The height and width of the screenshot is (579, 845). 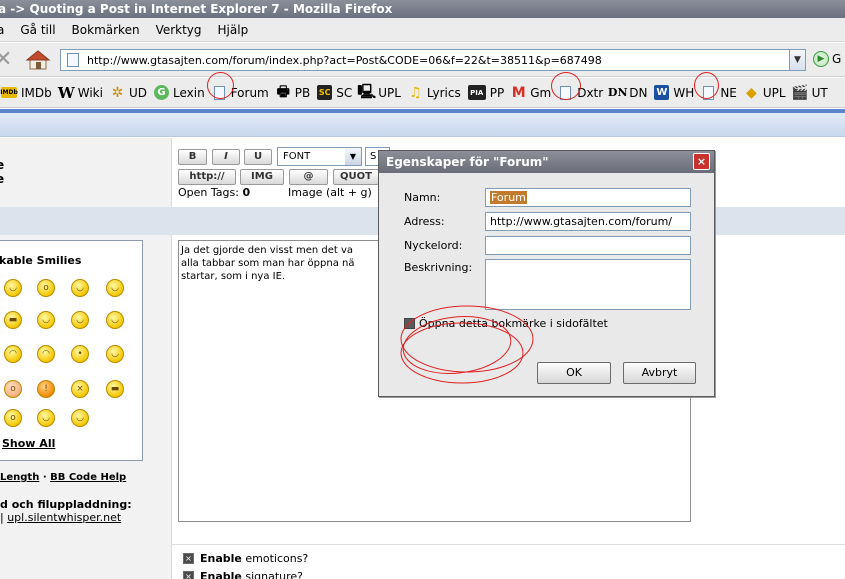 I want to click on page-icon, so click(x=73, y=60).